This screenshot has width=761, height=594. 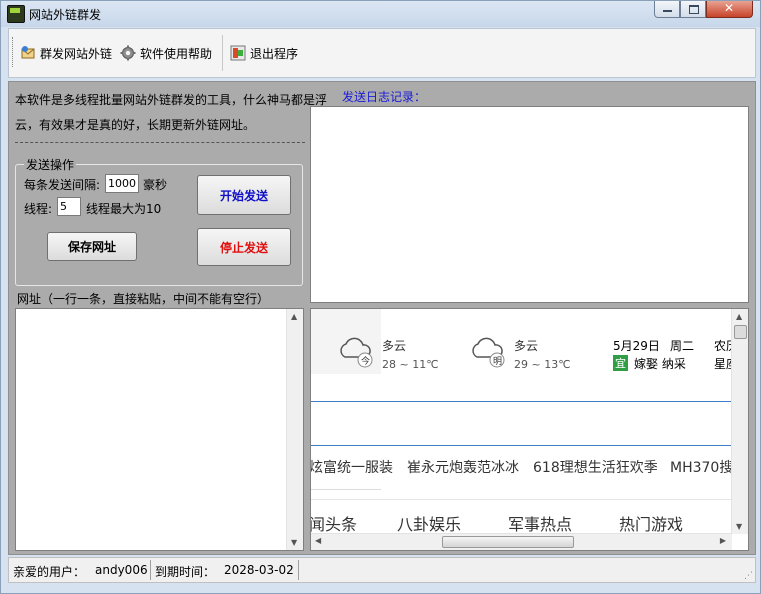 I want to click on expire-date: 2028-03-02, so click(x=259, y=570).